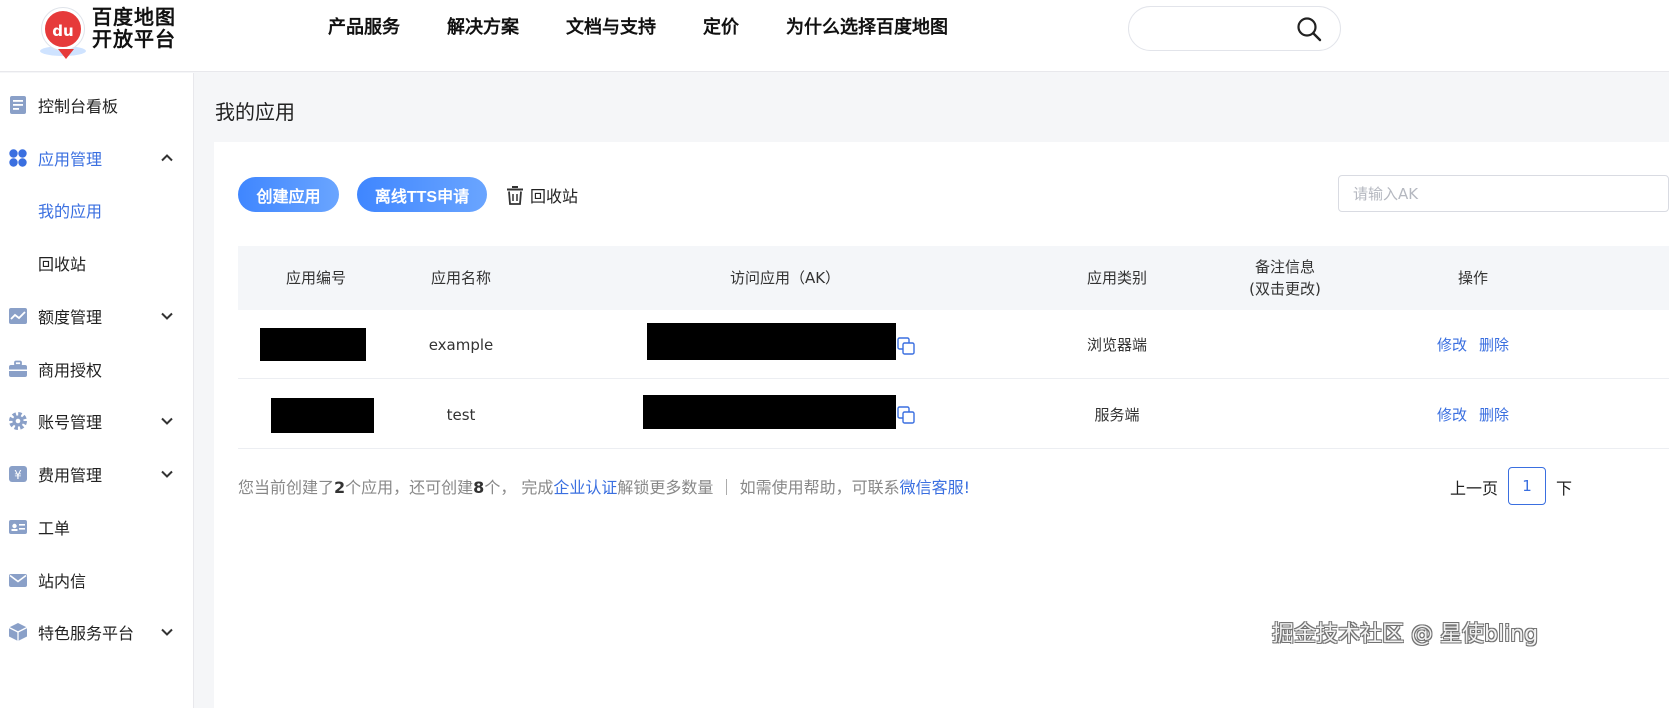  Describe the element at coordinates (1405, 634) in the screenshot. I see `watermark: 掘金技术社区 @ 星使bling` at that location.